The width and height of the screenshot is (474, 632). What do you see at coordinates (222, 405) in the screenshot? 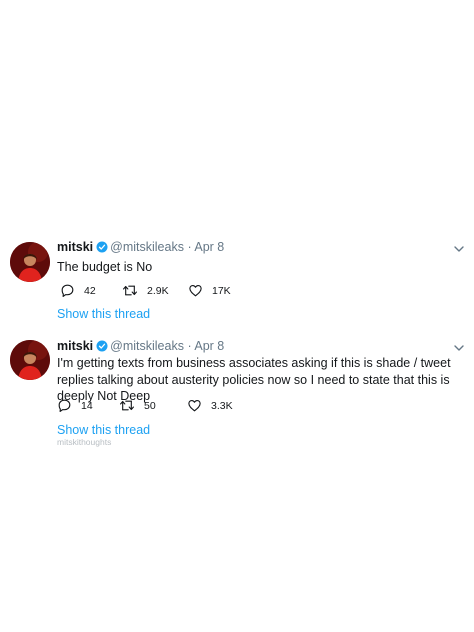
I see `like-count: 3.3K` at bounding box center [222, 405].